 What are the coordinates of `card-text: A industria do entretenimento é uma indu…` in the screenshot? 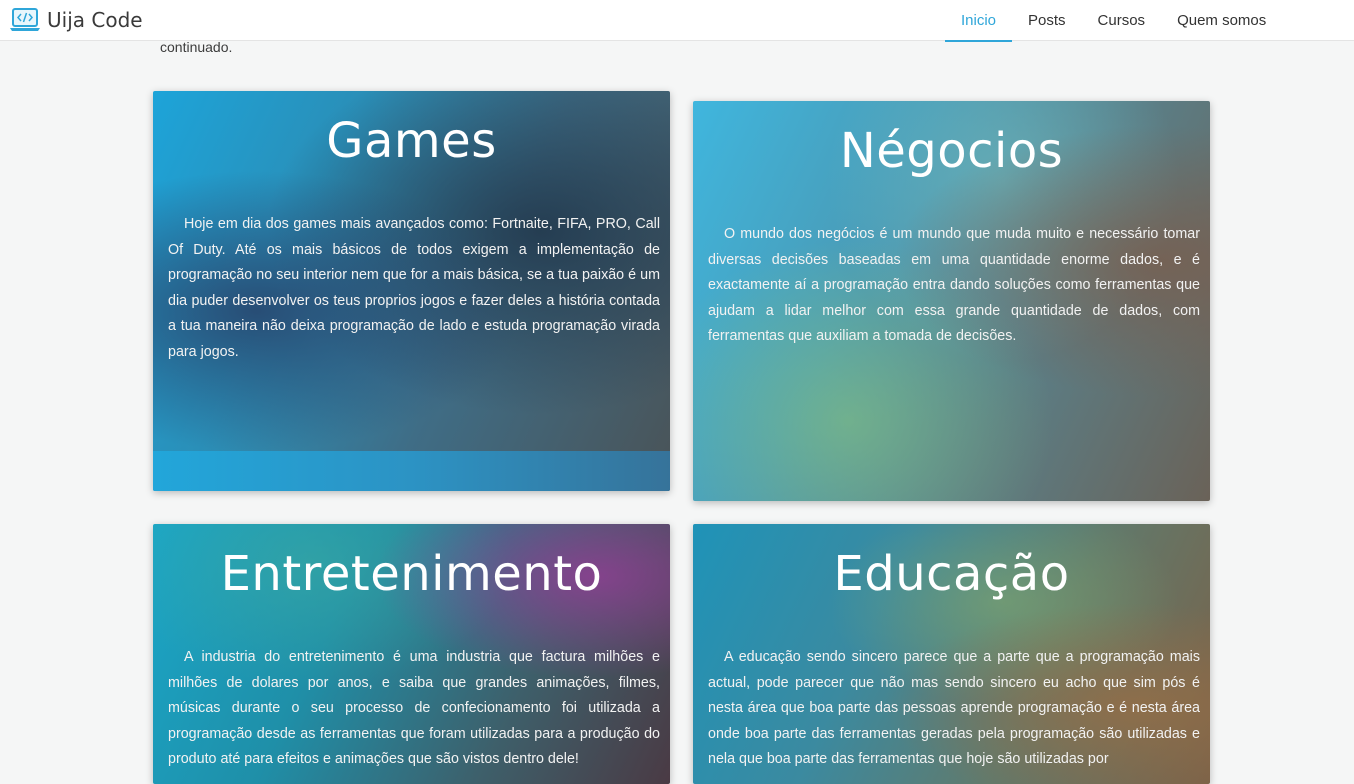 It's located at (414, 708).